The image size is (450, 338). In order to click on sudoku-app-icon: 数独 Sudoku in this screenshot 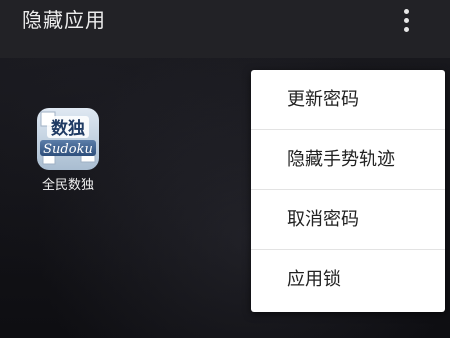, I will do `click(68, 139)`.